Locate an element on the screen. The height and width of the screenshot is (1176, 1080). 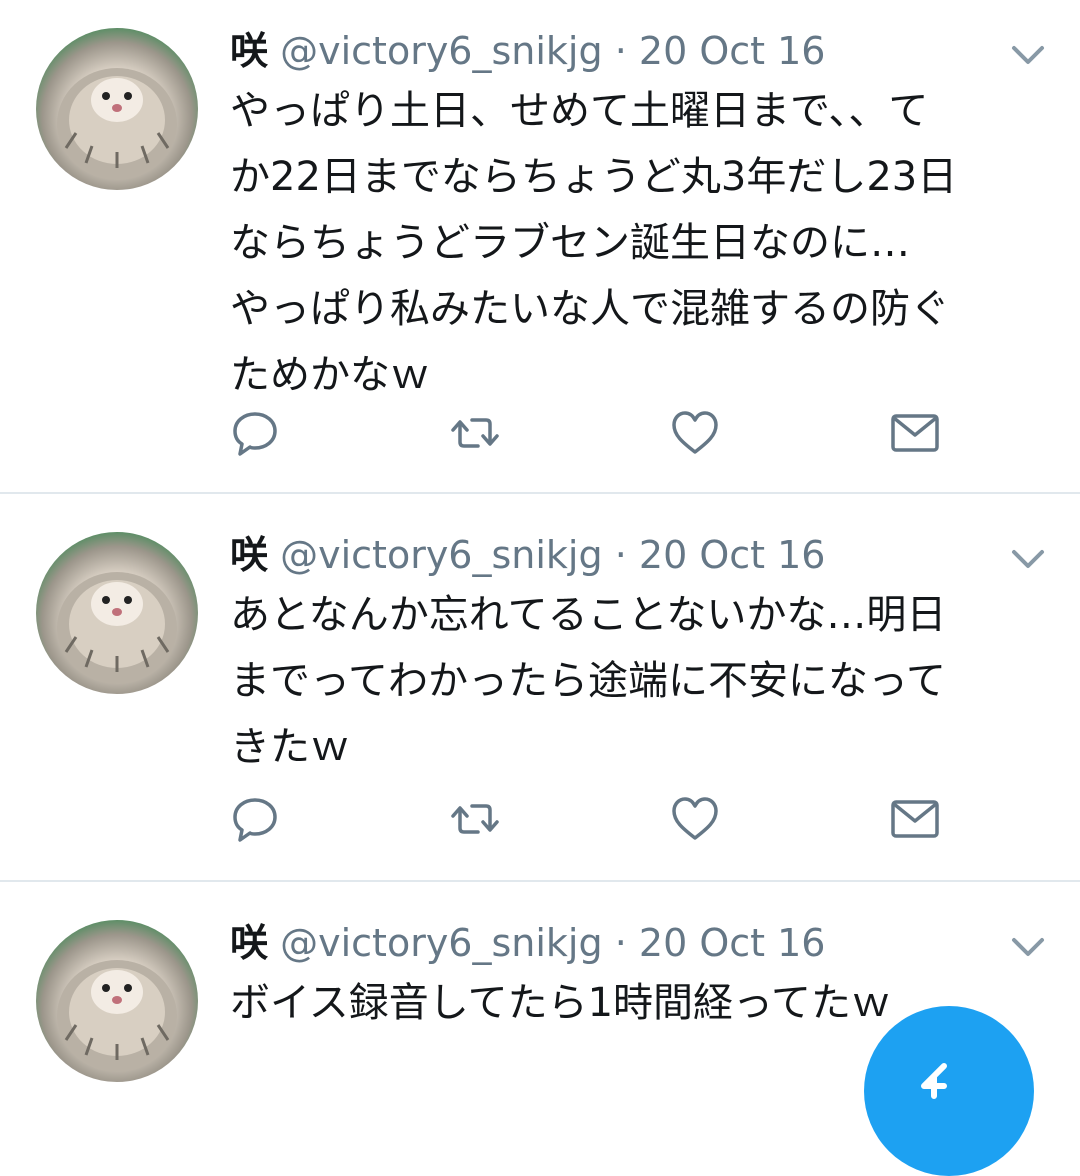
tweet-text-line: やっぱり私みたいな人で混雑するの防ぐ is located at coordinates (590, 309).